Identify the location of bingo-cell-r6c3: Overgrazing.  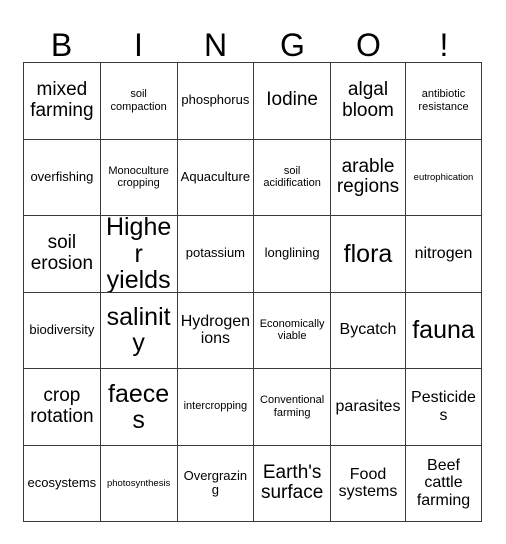
(216, 483).